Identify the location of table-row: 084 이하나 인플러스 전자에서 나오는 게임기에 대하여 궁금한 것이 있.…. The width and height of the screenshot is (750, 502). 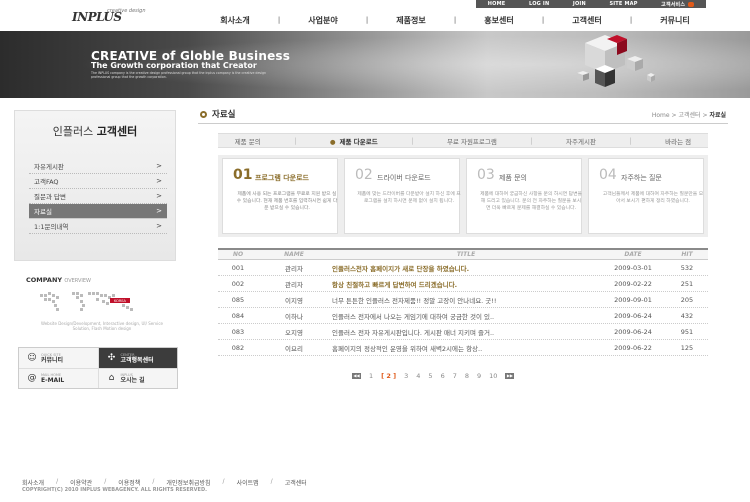
(463, 316).